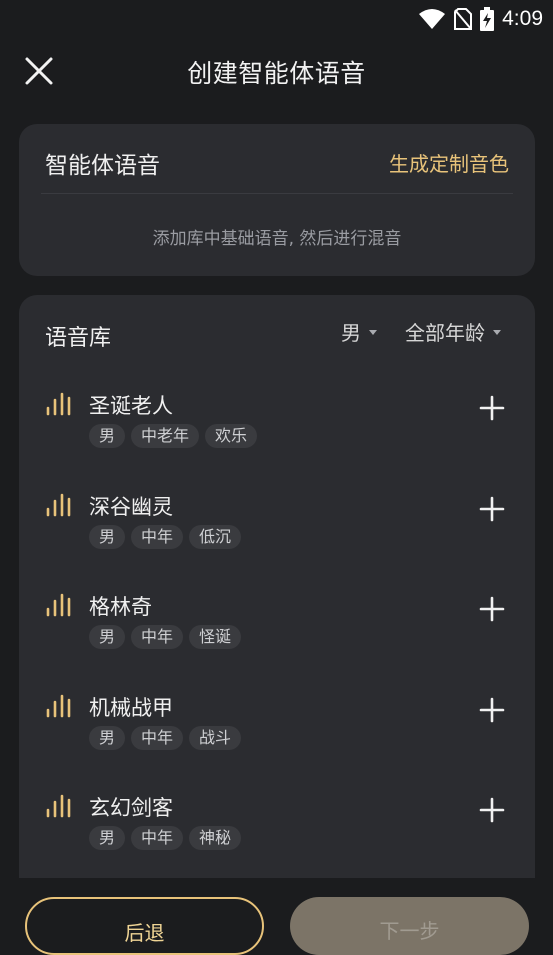 Image resolution: width=553 pixels, height=955 pixels. I want to click on voice-name: 格林奇, so click(120, 607).